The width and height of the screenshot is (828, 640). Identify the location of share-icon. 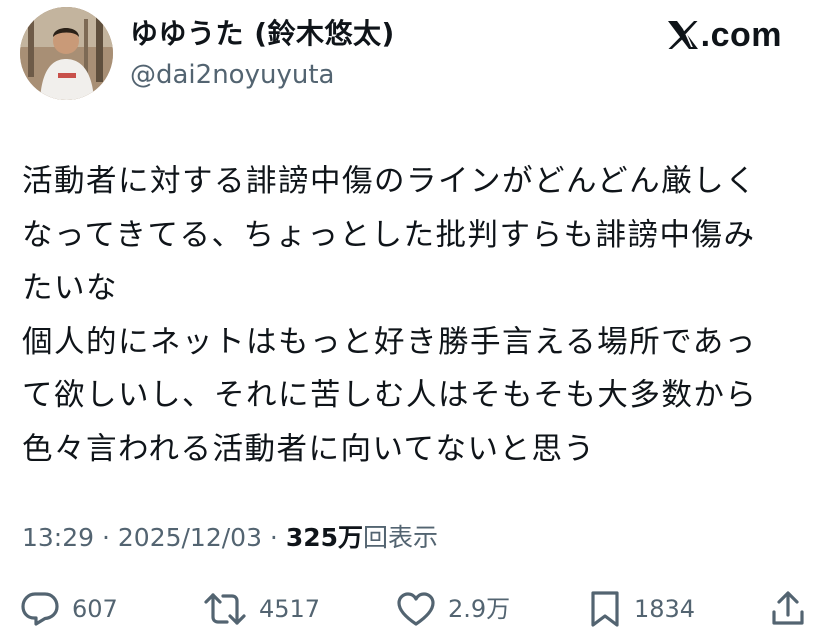
(788, 609).